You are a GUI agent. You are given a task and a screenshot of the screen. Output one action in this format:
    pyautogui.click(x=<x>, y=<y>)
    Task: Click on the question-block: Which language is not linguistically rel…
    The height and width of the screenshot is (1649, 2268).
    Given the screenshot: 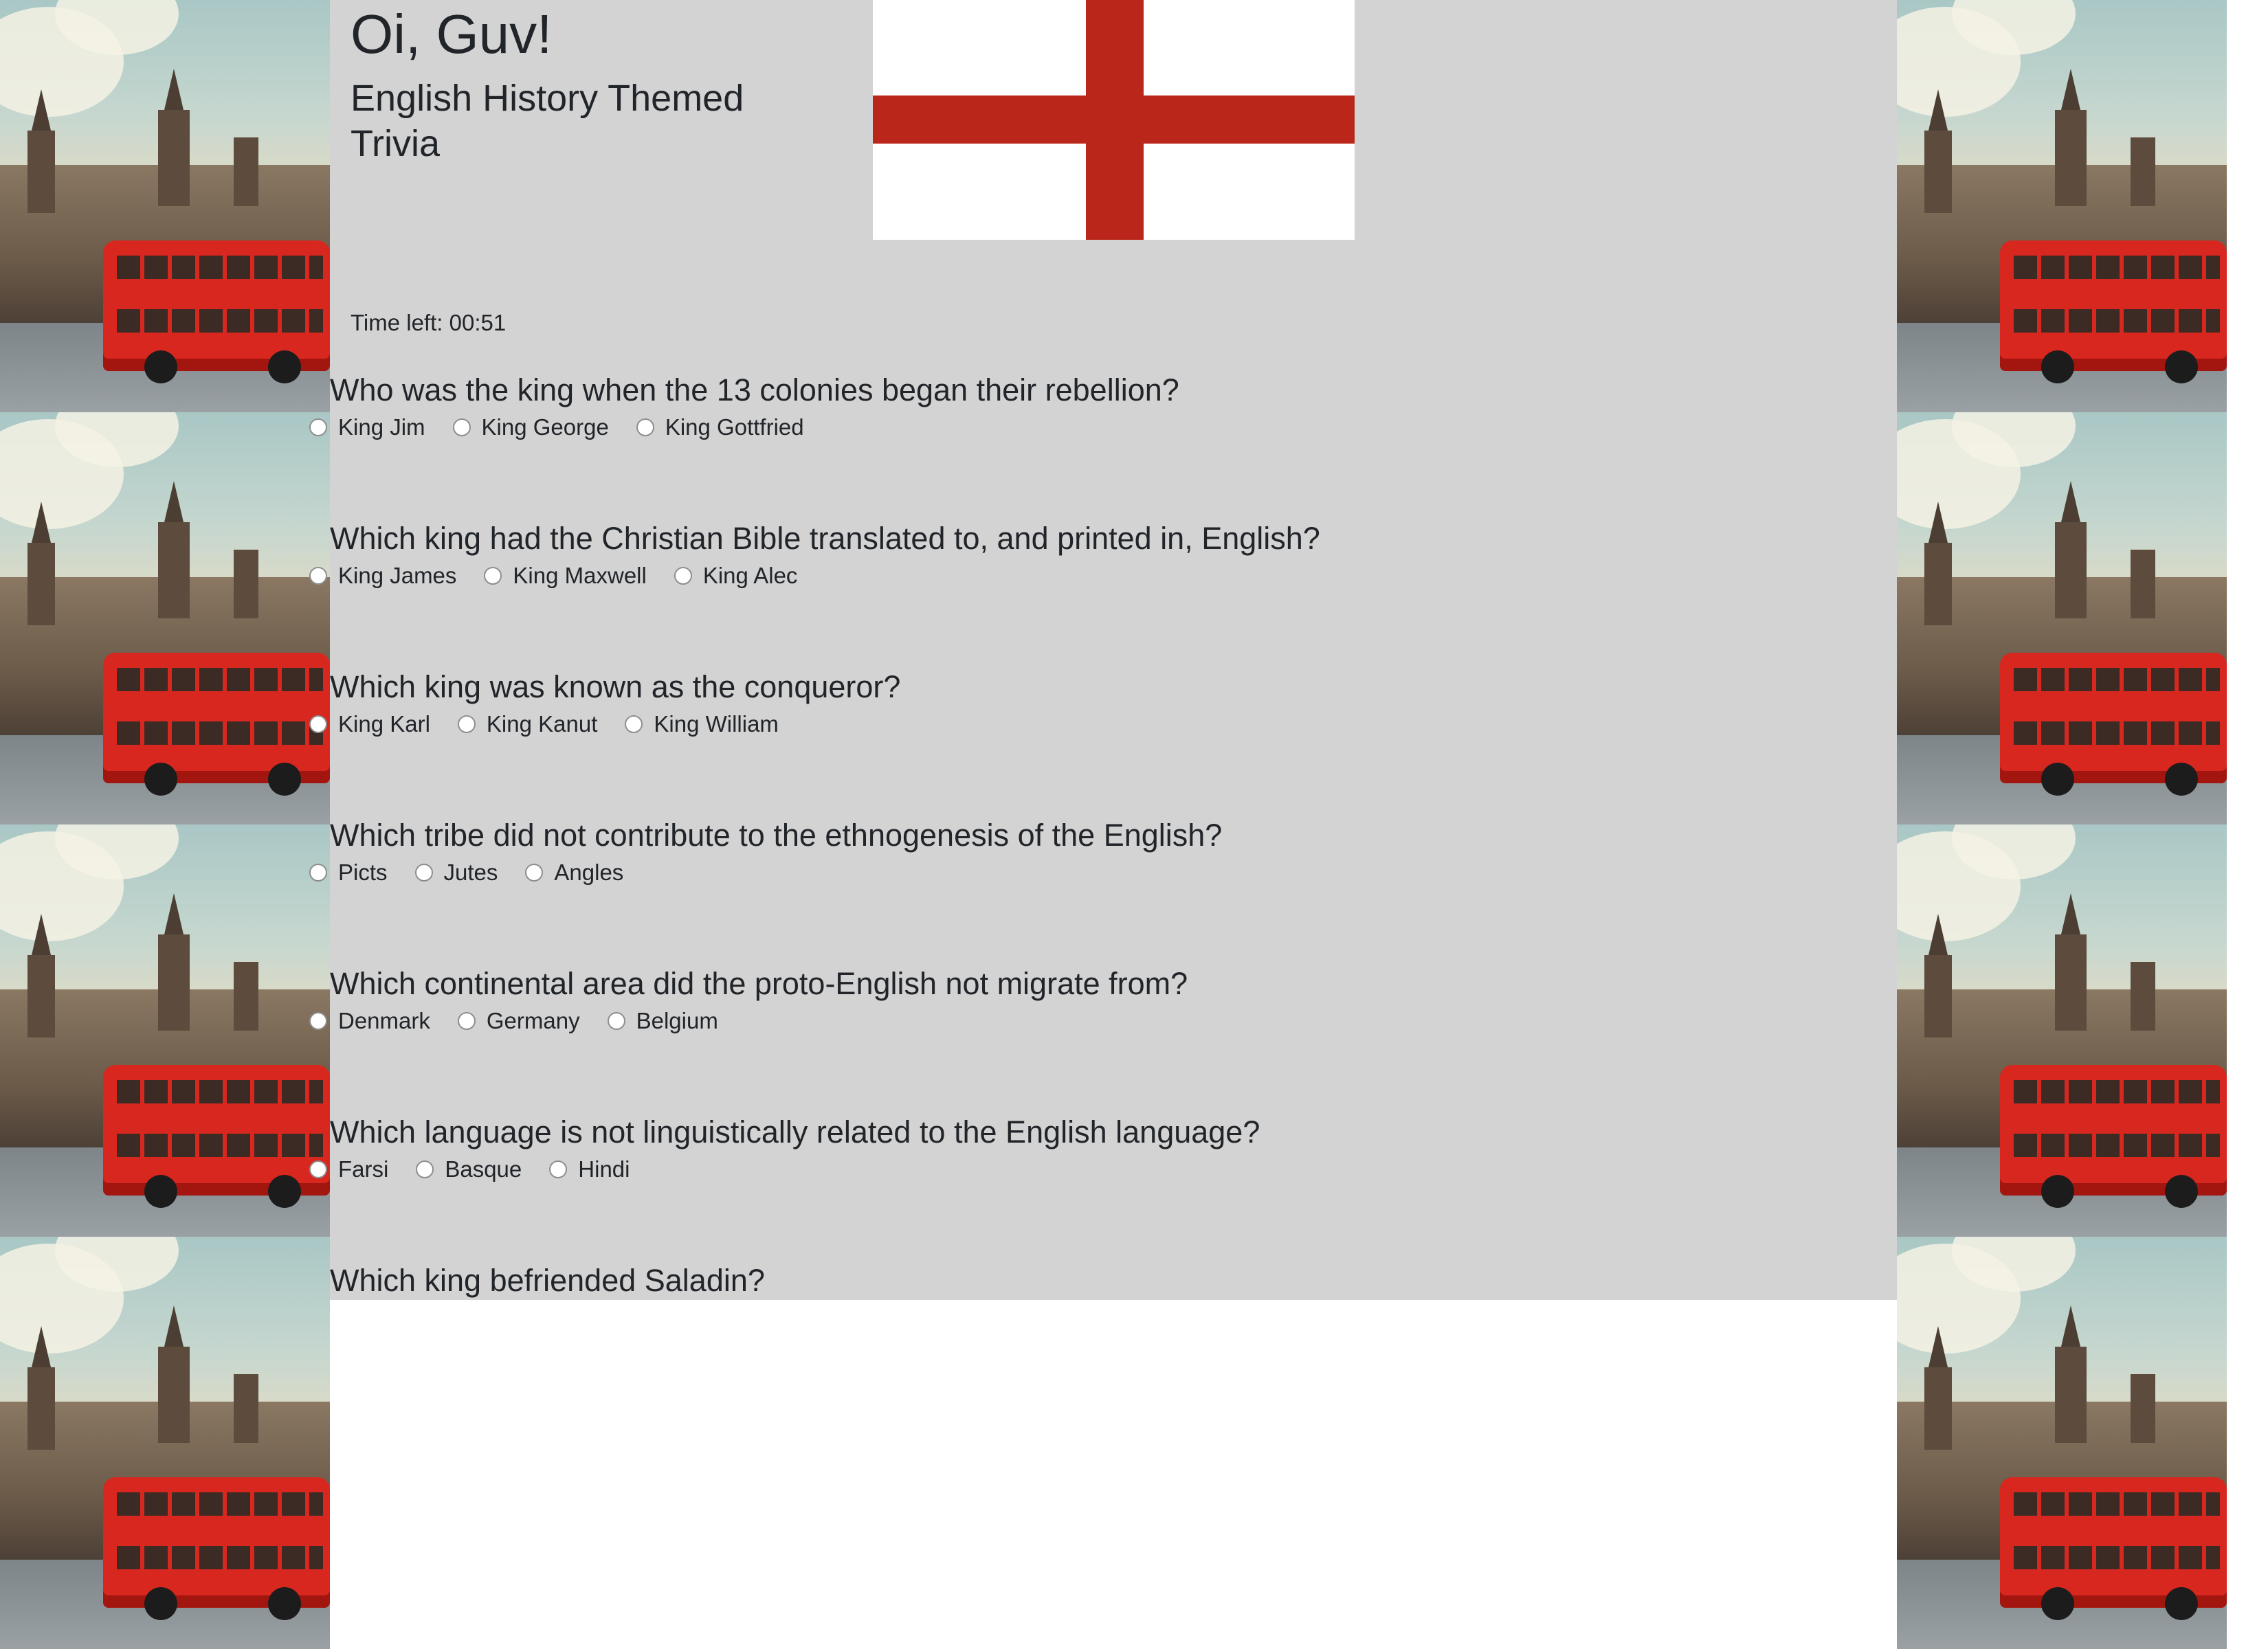 What is the action you would take?
    pyautogui.click(x=1103, y=1147)
    